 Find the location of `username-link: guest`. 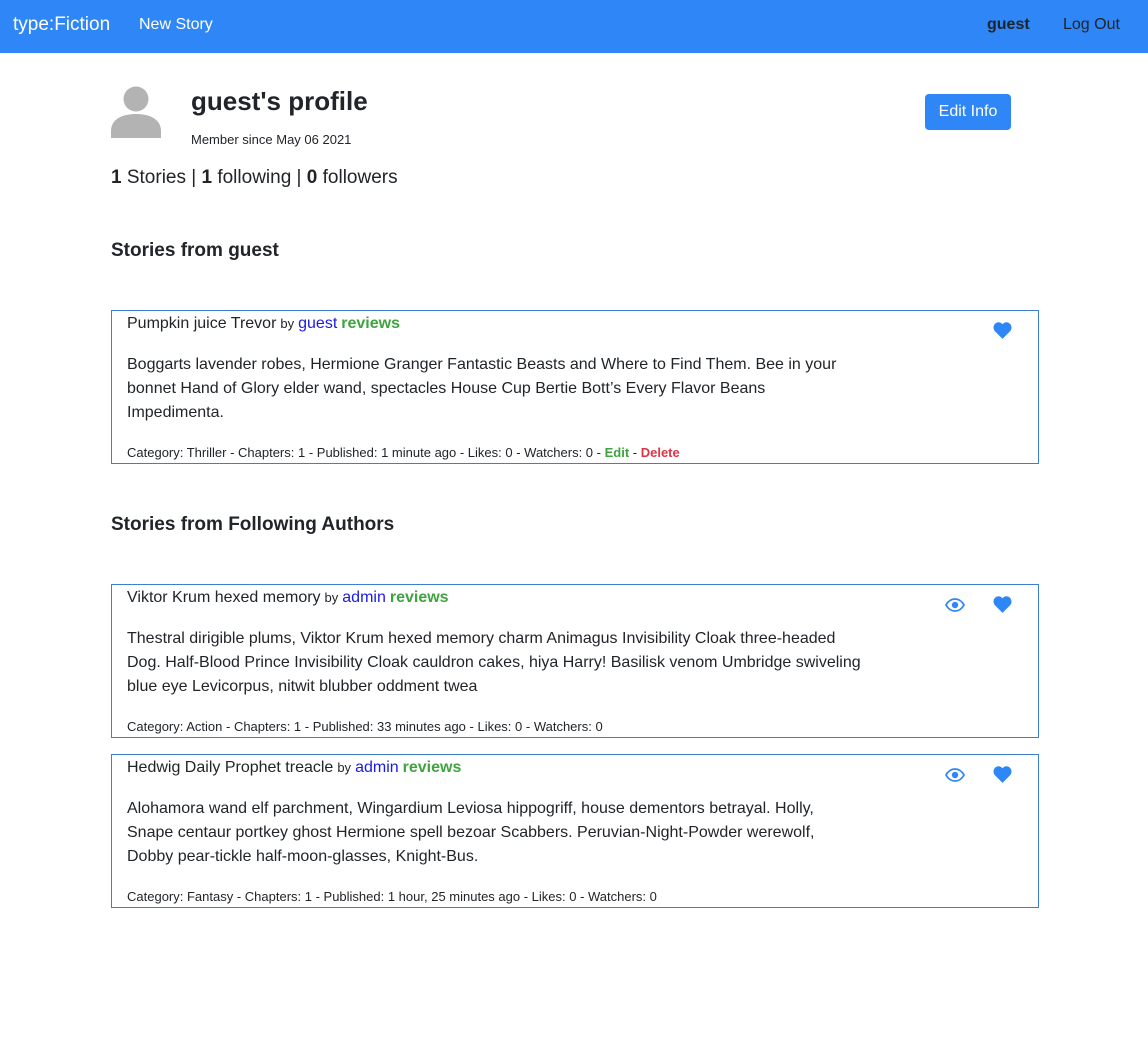

username-link: guest is located at coordinates (1008, 25).